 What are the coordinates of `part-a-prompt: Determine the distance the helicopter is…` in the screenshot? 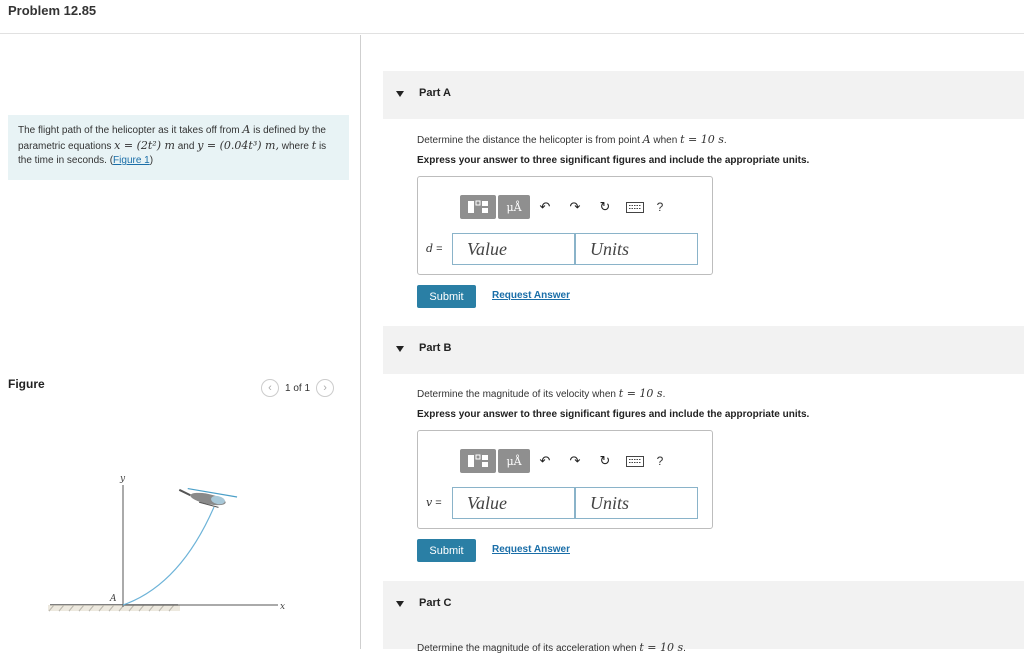 It's located at (572, 139).